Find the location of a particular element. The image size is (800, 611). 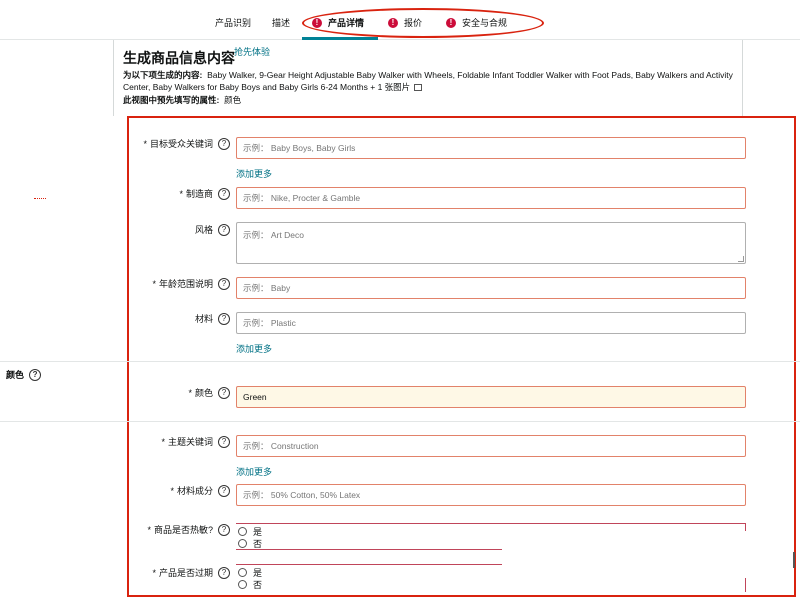

expires-no-radio: 否 is located at coordinates (250, 584).